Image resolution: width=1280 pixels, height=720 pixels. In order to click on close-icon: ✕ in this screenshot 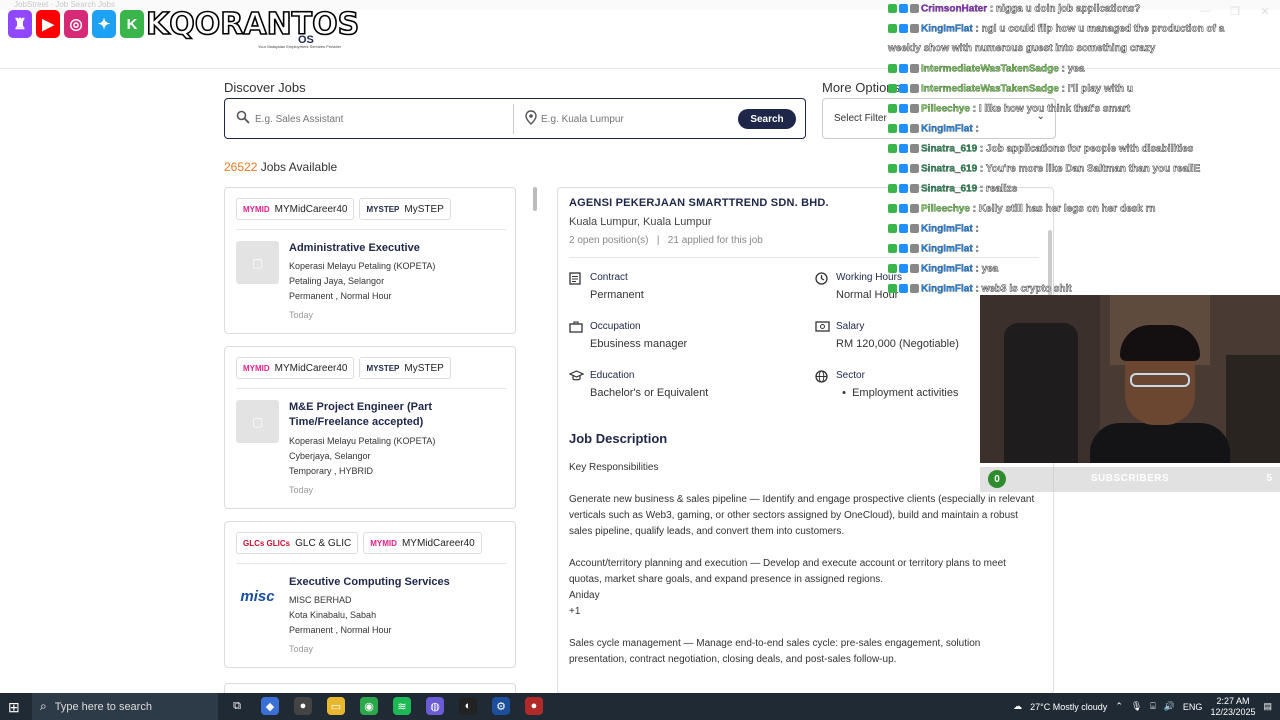, I will do `click(1265, 11)`.